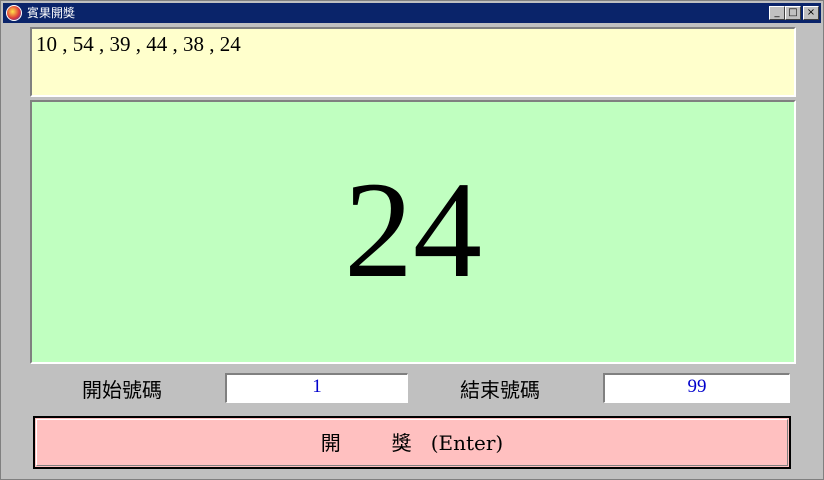 The height and width of the screenshot is (480, 824). Describe the element at coordinates (793, 13) in the screenshot. I see `maximize-button: □` at that location.